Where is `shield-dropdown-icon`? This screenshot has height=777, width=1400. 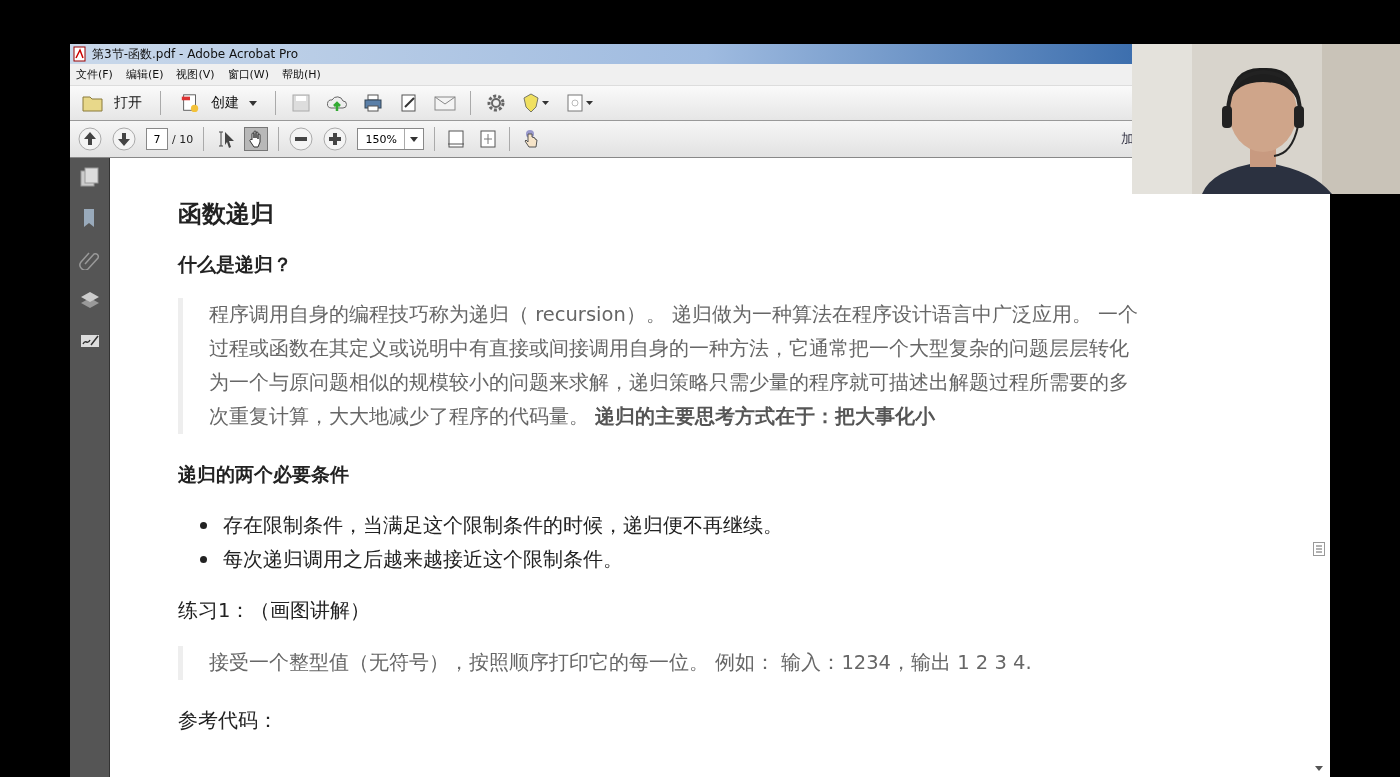 shield-dropdown-icon is located at coordinates (536, 103).